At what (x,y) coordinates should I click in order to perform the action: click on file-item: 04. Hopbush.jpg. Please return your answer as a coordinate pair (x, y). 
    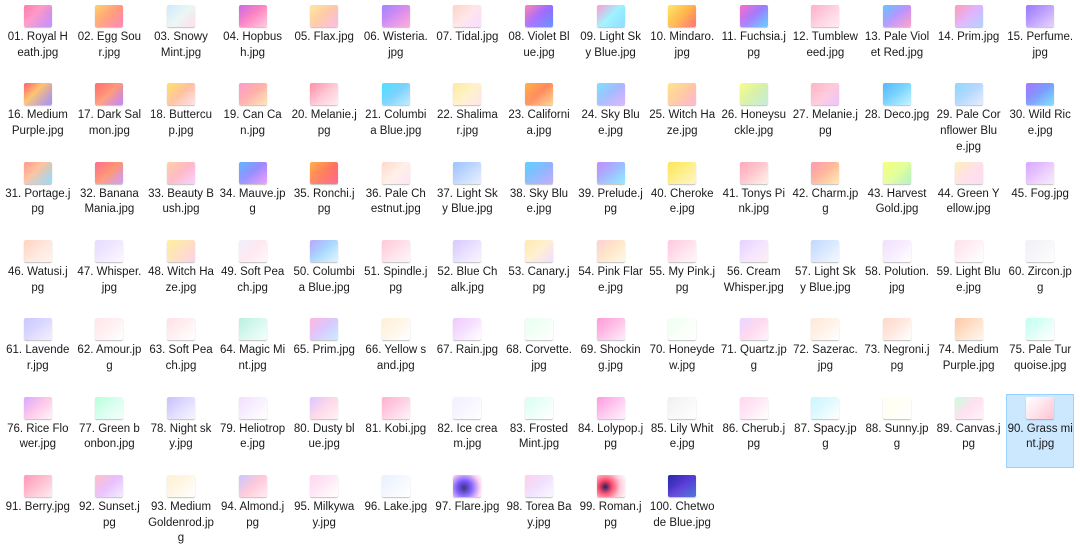
    Looking at the image, I should click on (253, 39).